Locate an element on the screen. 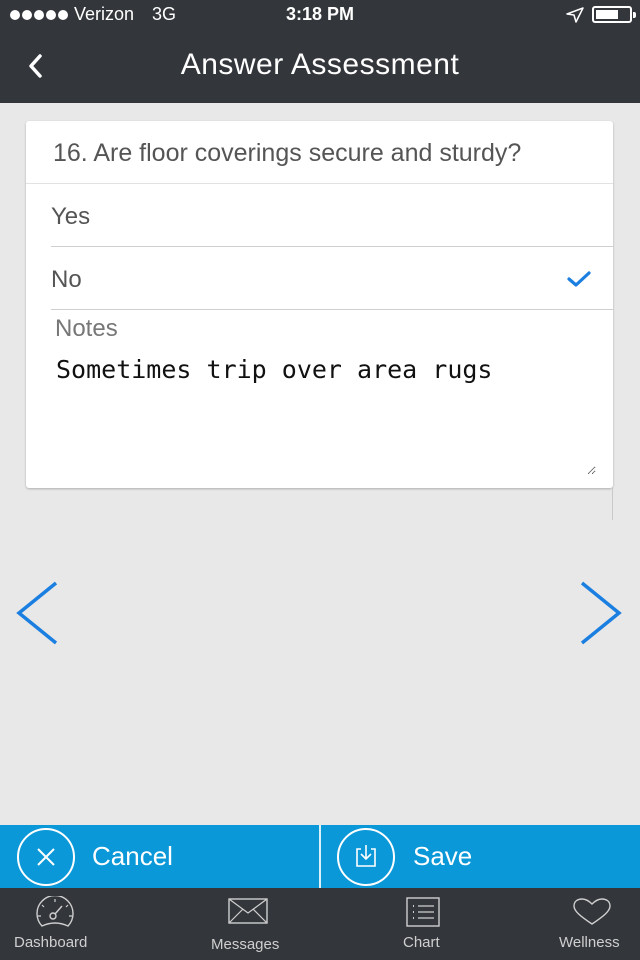 Image resolution: width=640 pixels, height=960 pixels. nav-bar: Answer Assessment is located at coordinates (320, 66).